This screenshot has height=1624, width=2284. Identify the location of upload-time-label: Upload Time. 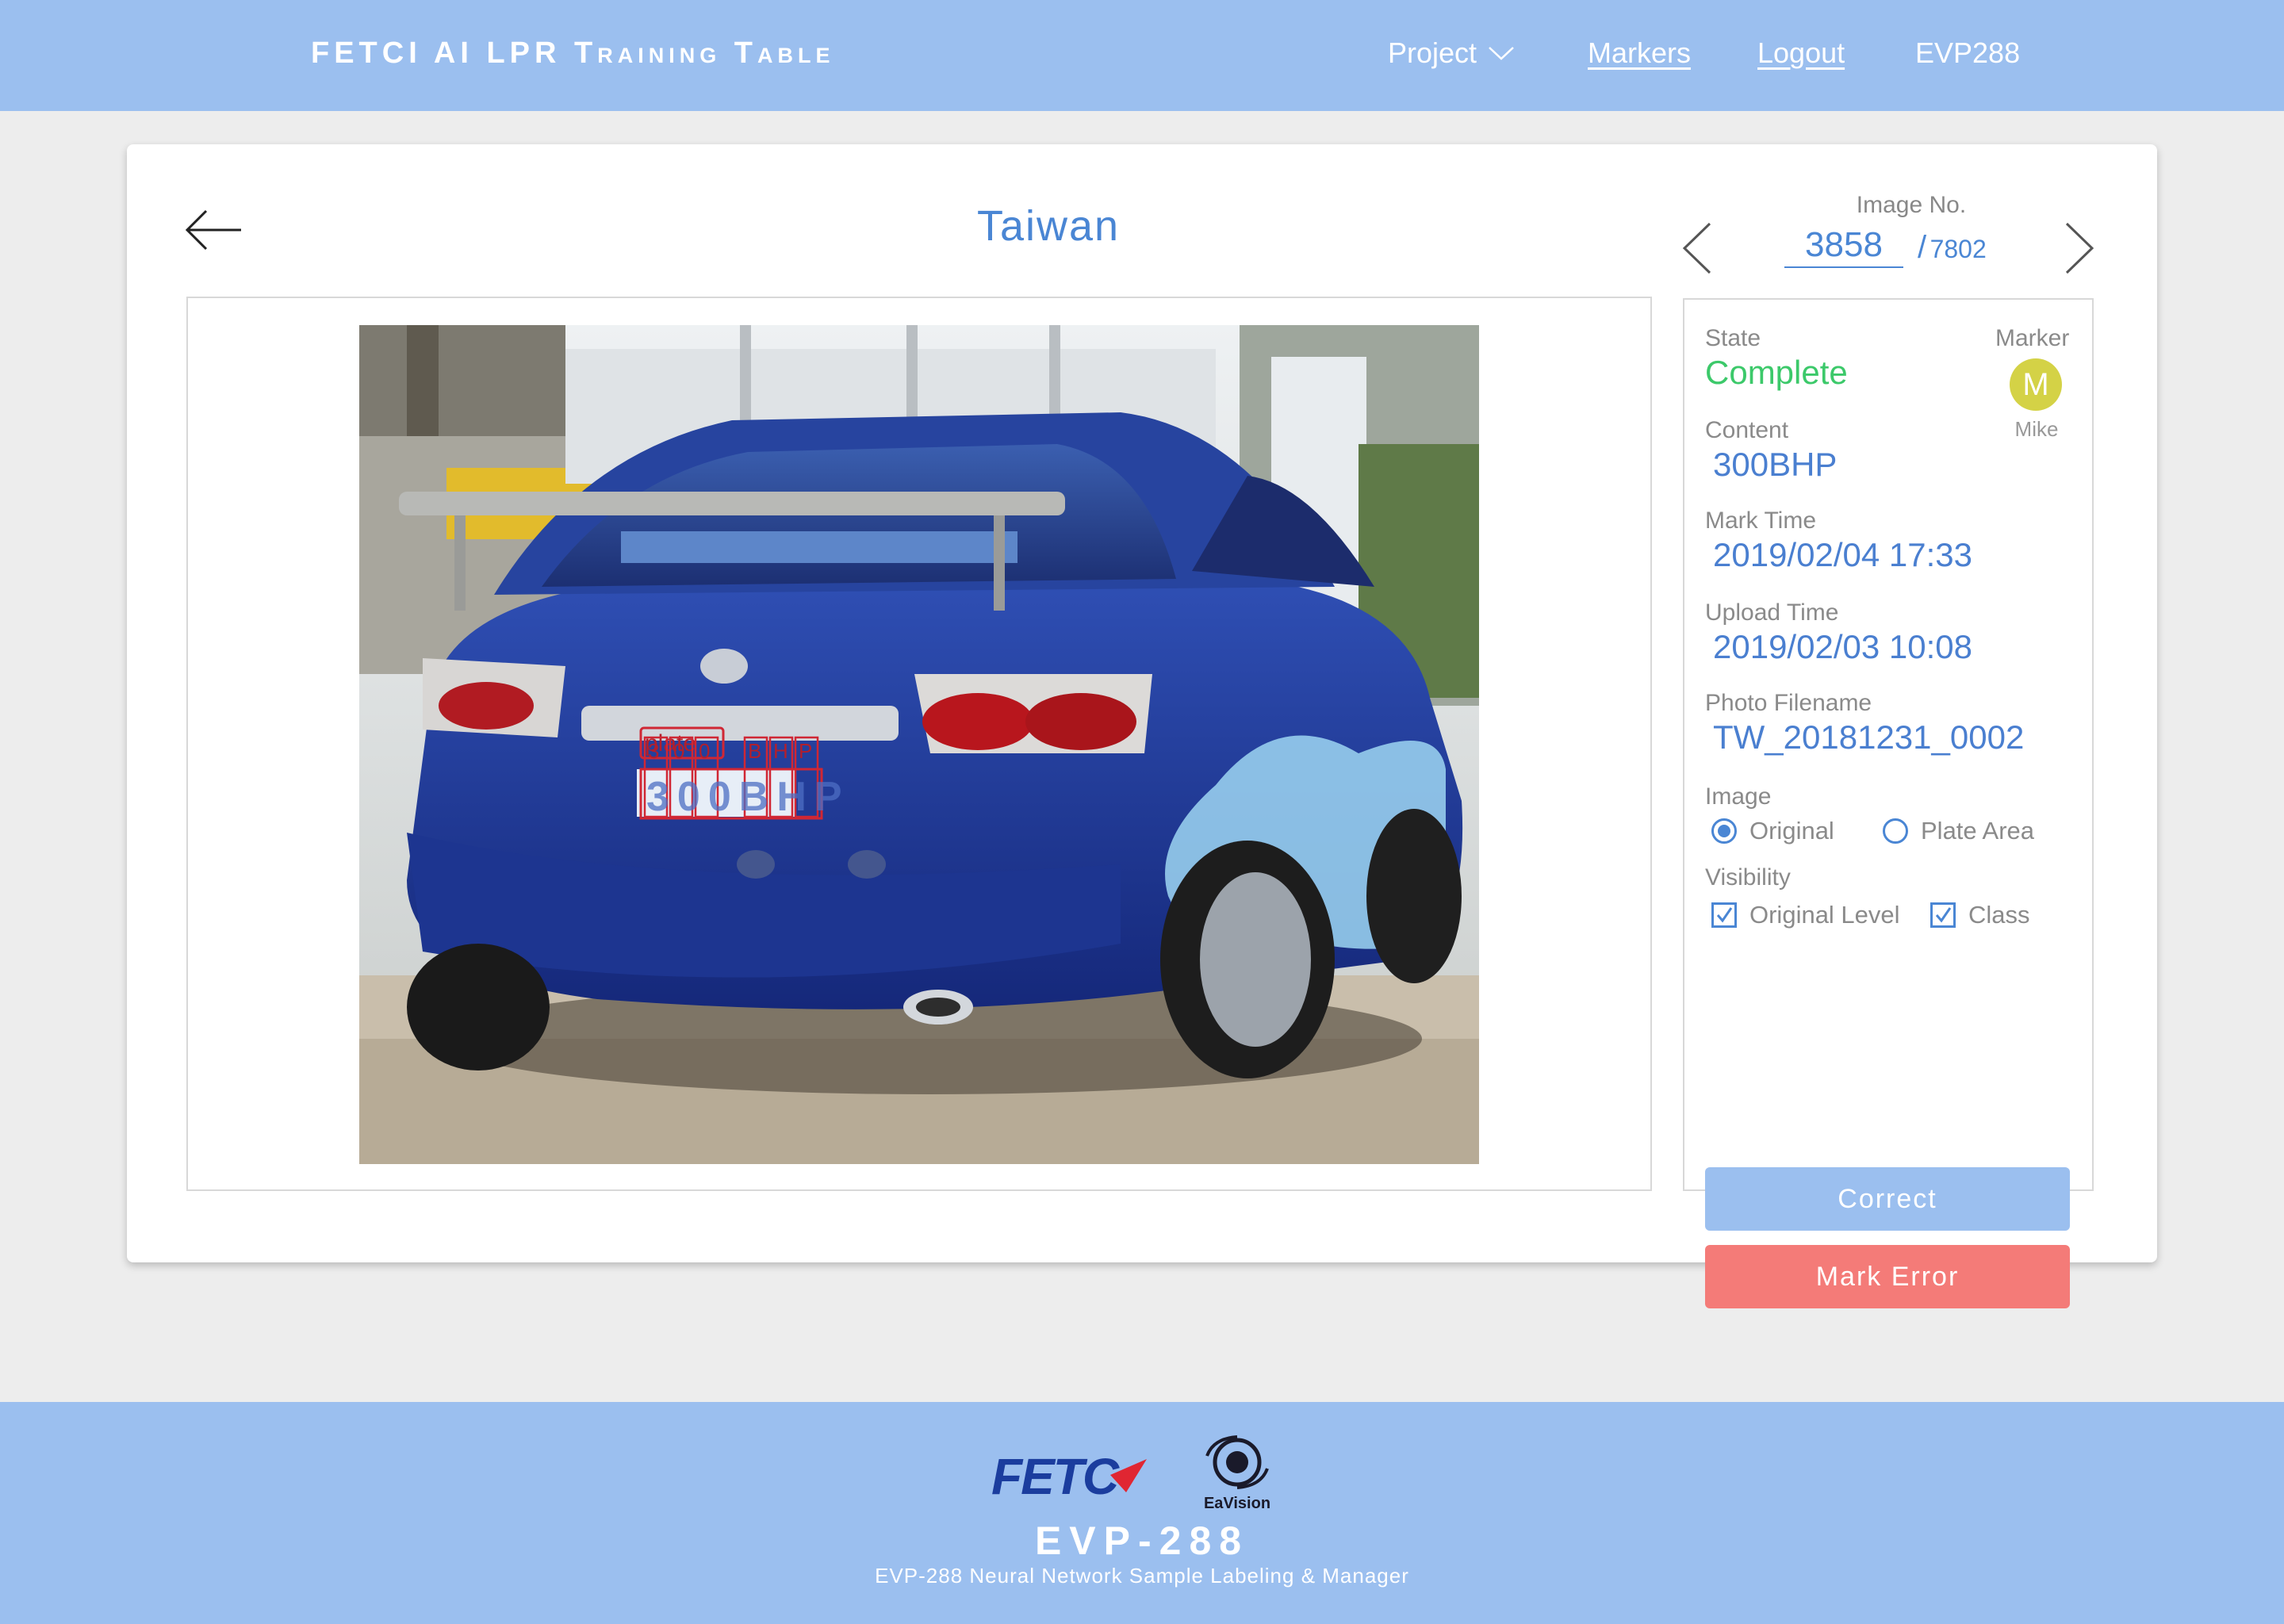
(1772, 612).